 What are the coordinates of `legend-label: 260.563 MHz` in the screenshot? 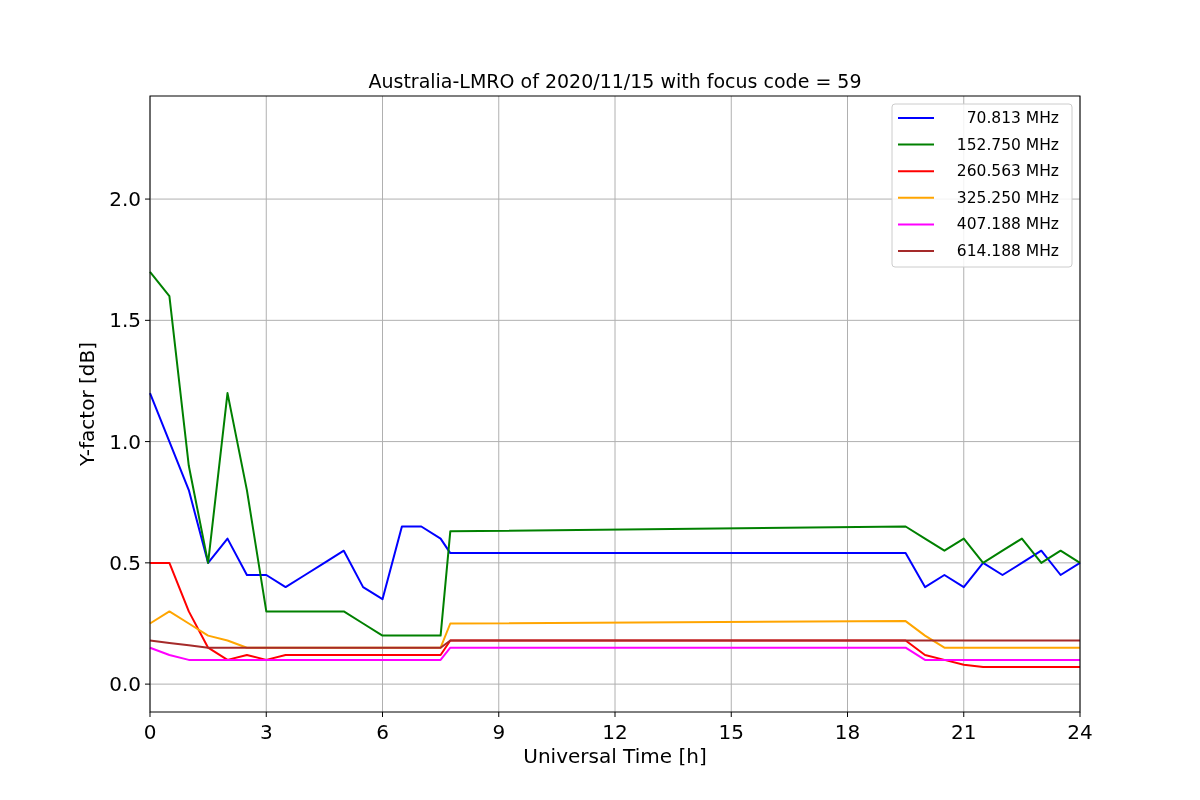 It's located at (1007, 171).